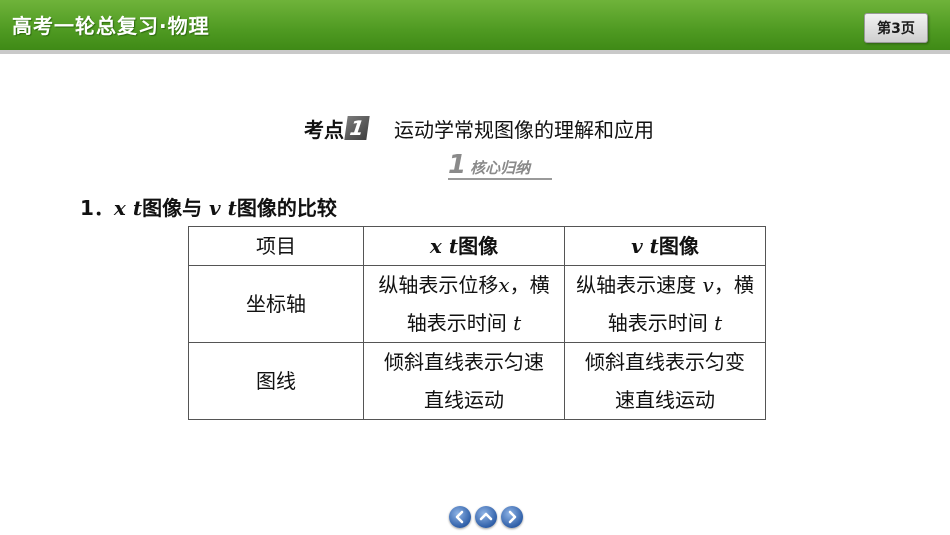 The width and height of the screenshot is (950, 535). I want to click on table-header-row: 项目 x t图像 v t图像, so click(477, 246).